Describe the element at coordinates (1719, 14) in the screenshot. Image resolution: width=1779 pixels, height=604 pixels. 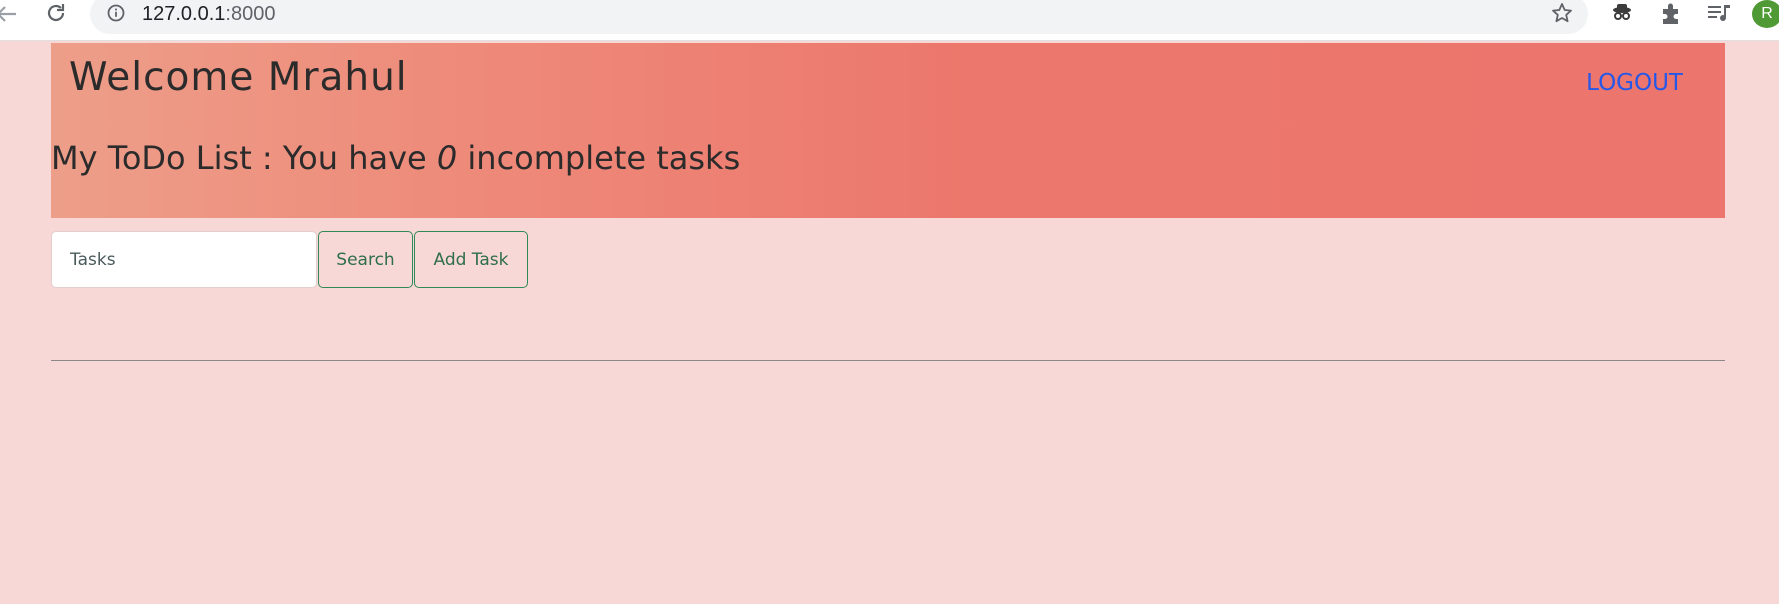
I see `media-queue-icon` at that location.